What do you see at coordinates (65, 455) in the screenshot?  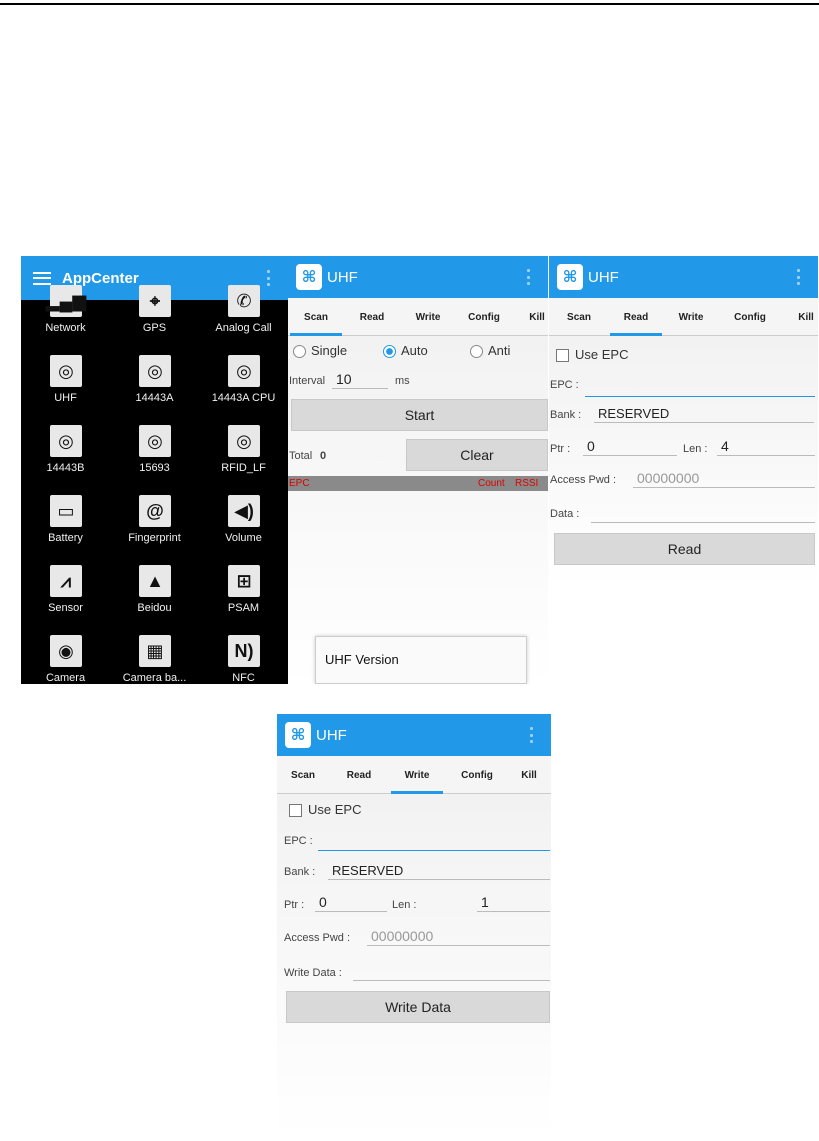 I see `app-tile: ◎ 14443B` at bounding box center [65, 455].